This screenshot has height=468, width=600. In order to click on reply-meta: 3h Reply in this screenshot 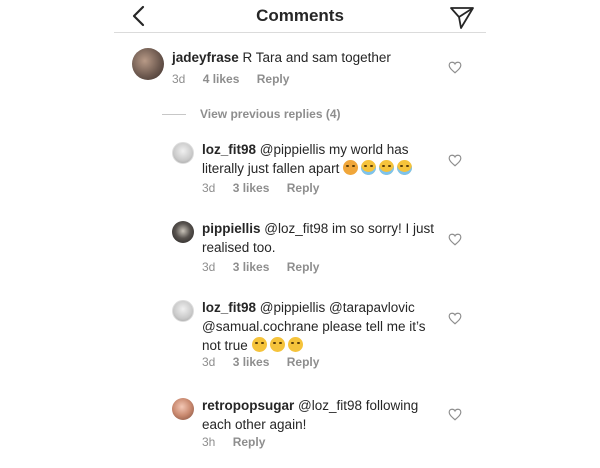, I will do `click(240, 442)`.